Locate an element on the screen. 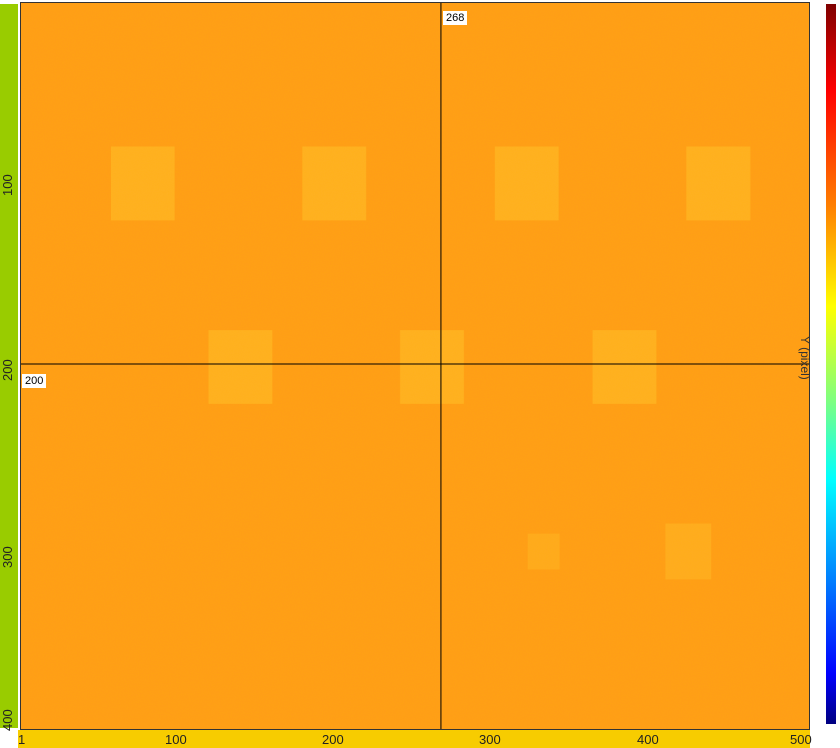 Image resolution: width=840 pixels, height=748 pixels. crosshair-y-readout: 200 is located at coordinates (34, 381).